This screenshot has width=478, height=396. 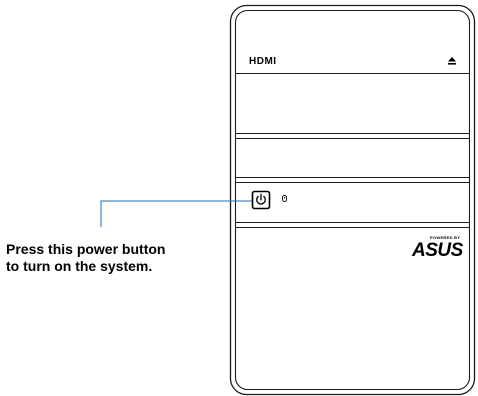 I want to click on hdmi-logo: HDMI, so click(x=263, y=61).